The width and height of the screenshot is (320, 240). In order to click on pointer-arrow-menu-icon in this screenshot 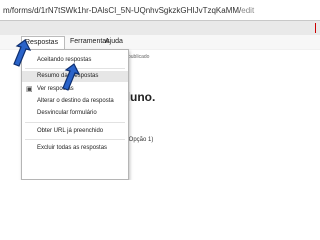, I will do `click(22, 53)`.